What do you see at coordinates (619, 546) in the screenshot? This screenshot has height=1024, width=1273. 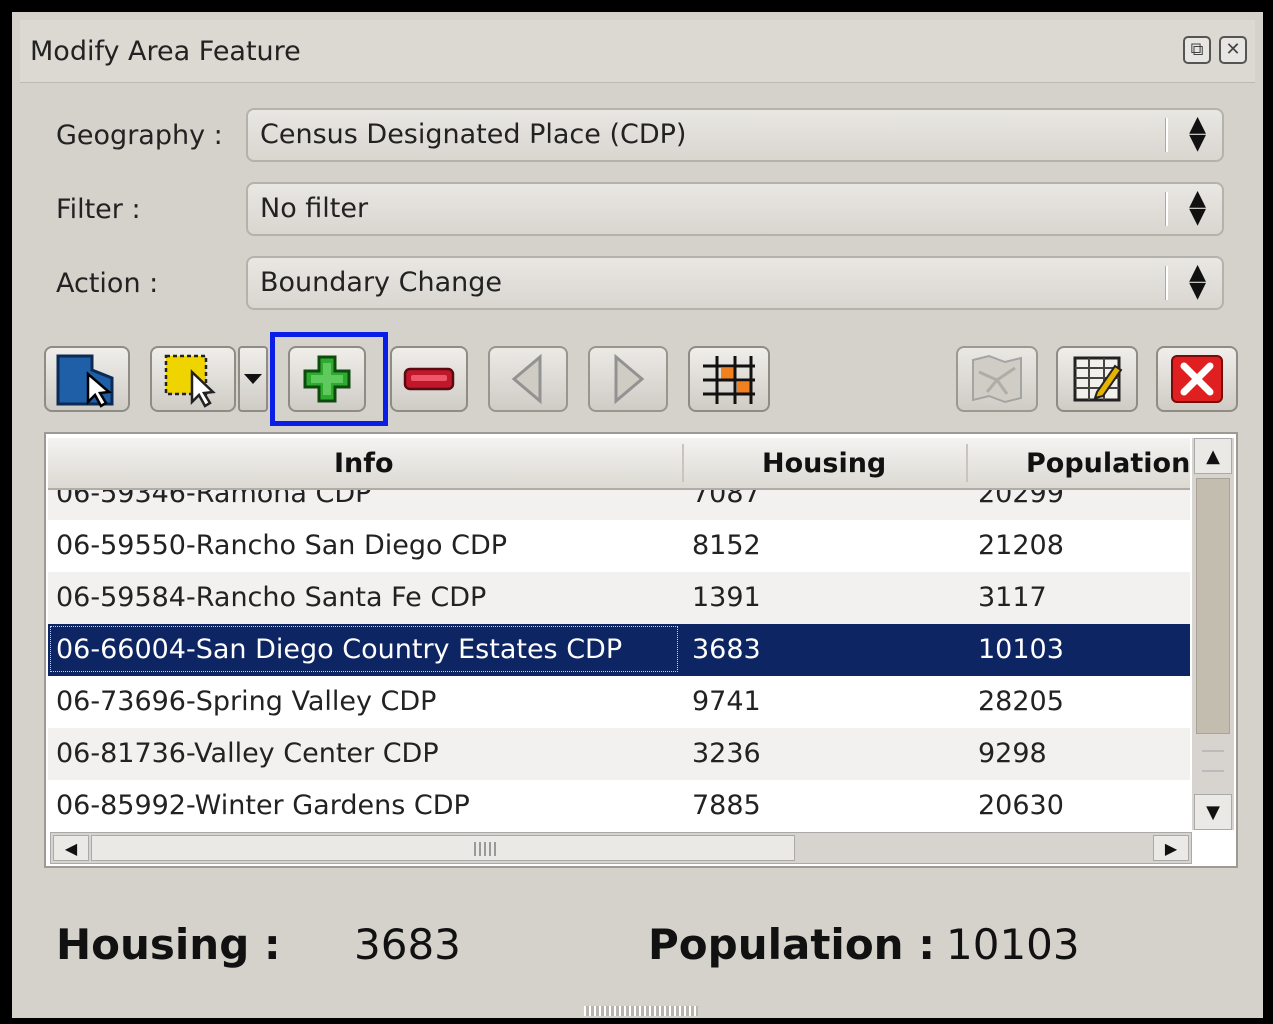 I see `table-row: 06-59550-Rancho San Diego CDP 8152 21208` at bounding box center [619, 546].